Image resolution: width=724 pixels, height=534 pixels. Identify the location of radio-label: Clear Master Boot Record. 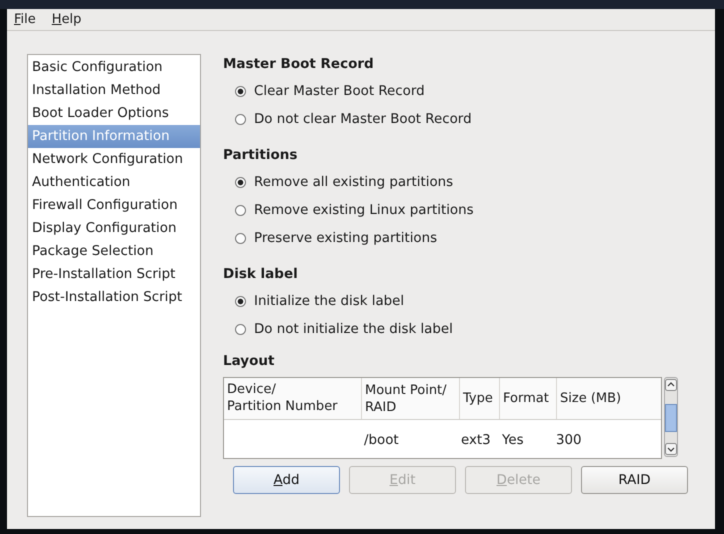
(339, 91).